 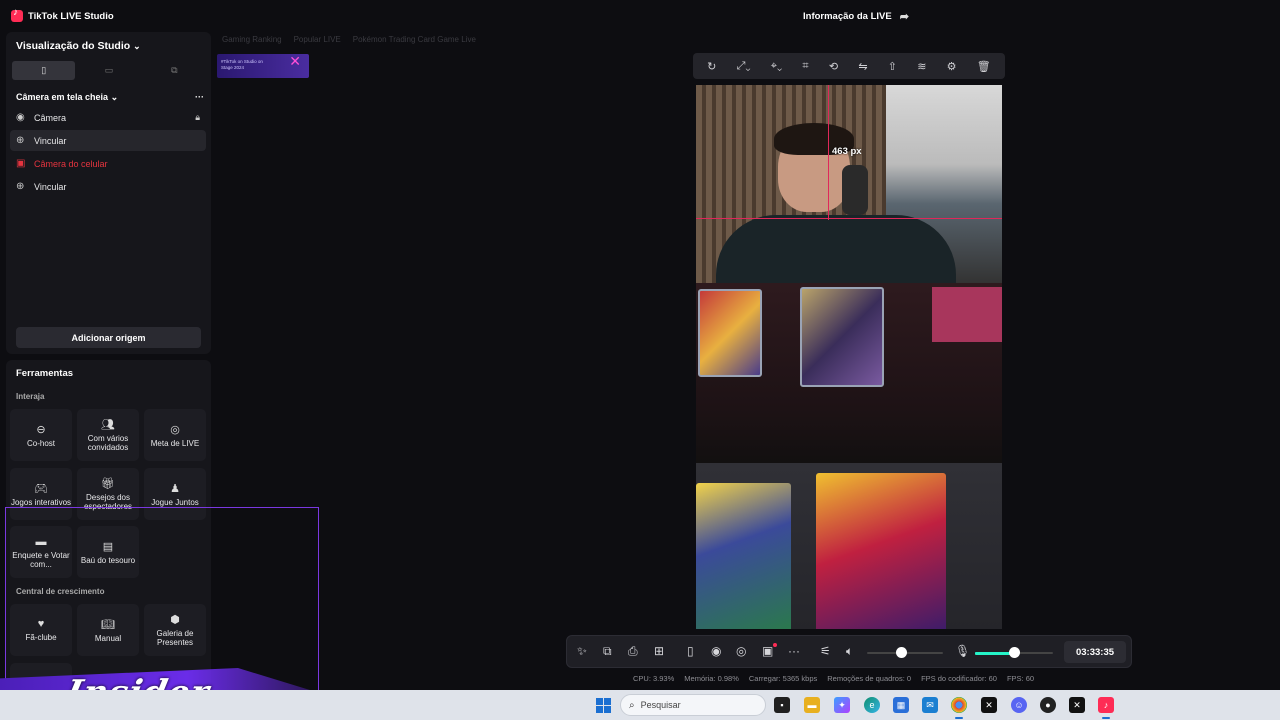 What do you see at coordinates (199, 97) in the screenshot?
I see `more-options-icon: ···` at bounding box center [199, 97].